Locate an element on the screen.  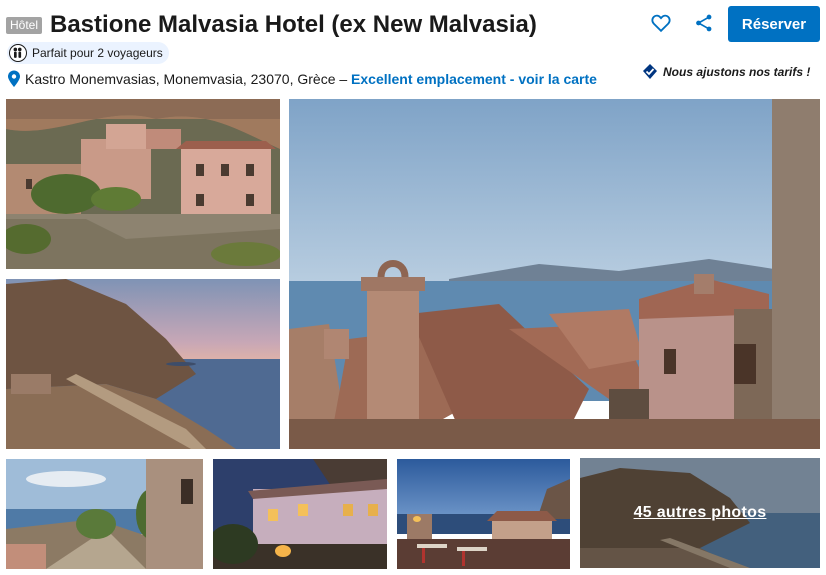
travelers-label: Parfait pour 2 voyageurs is located at coordinates (97, 53).